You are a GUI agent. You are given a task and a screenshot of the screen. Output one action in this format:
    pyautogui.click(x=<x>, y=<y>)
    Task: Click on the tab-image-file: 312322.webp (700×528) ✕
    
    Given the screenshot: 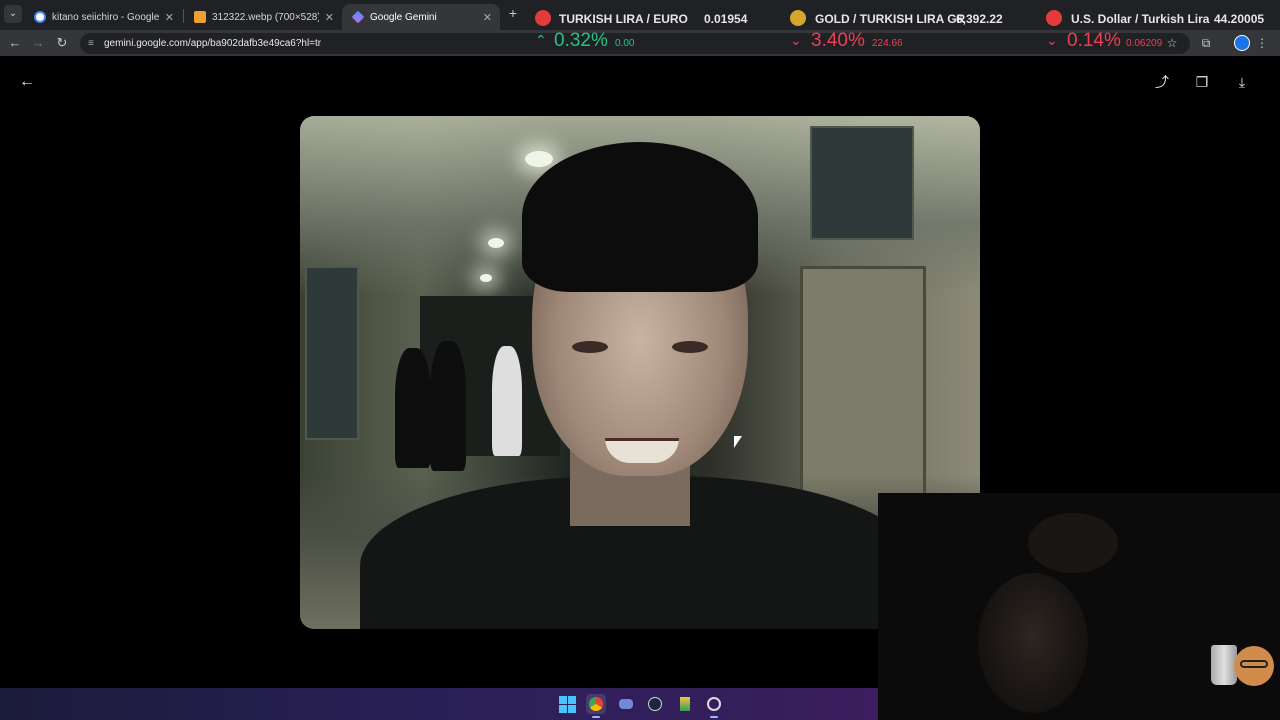 What is the action you would take?
    pyautogui.click(x=263, y=17)
    